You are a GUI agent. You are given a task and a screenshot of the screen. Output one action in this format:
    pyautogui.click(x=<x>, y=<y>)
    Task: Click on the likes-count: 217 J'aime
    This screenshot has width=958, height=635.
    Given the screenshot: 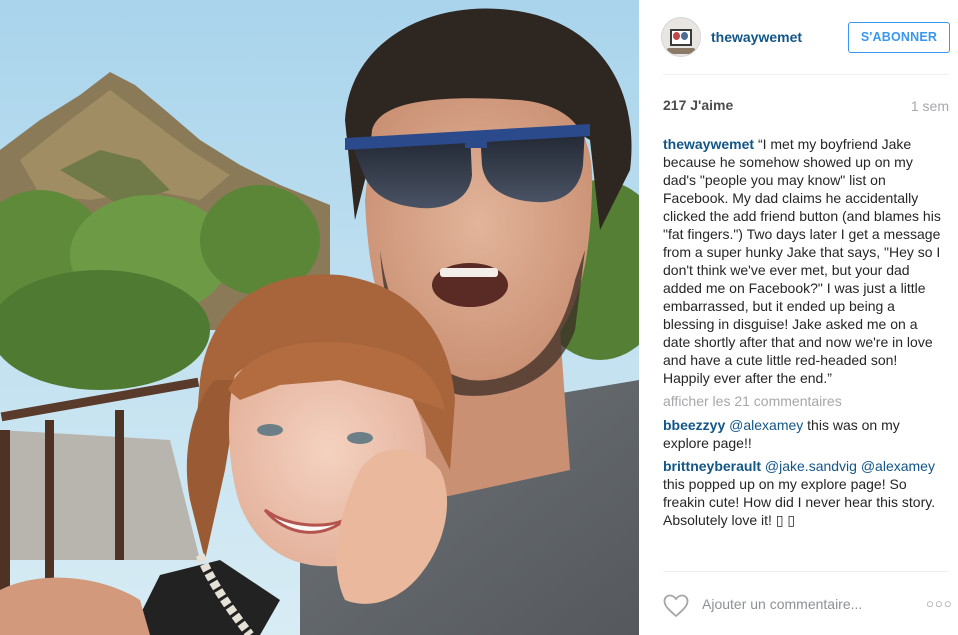 What is the action you would take?
    pyautogui.click(x=698, y=105)
    